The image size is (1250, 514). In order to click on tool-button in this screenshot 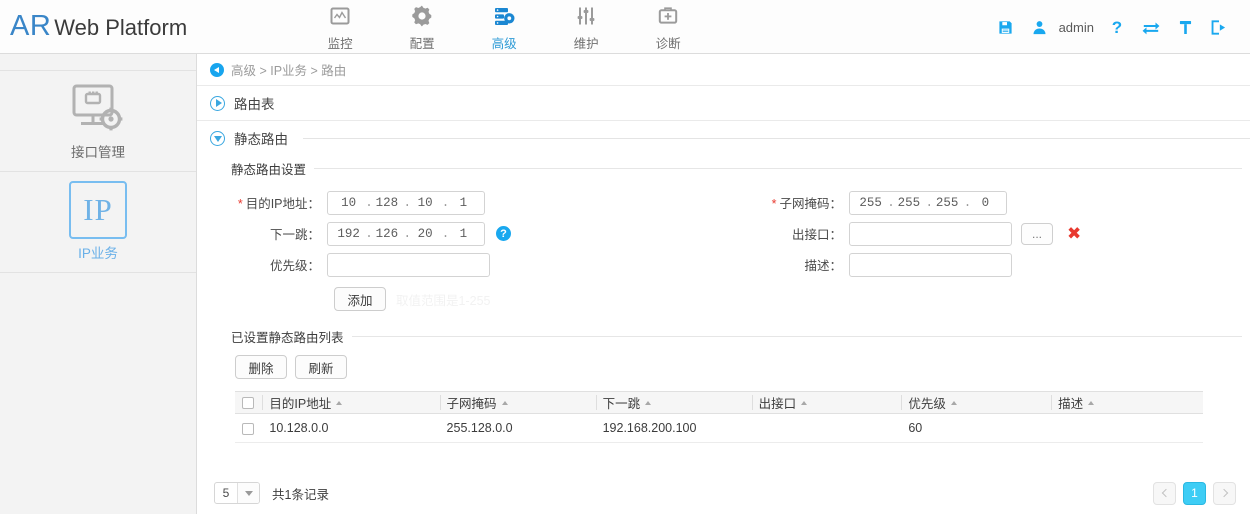, I will do `click(1185, 27)`.